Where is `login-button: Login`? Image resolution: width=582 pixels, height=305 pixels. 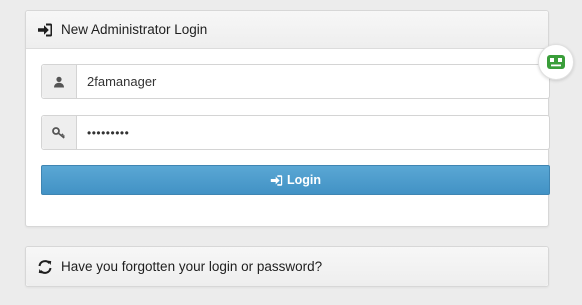
login-button: Login is located at coordinates (295, 180).